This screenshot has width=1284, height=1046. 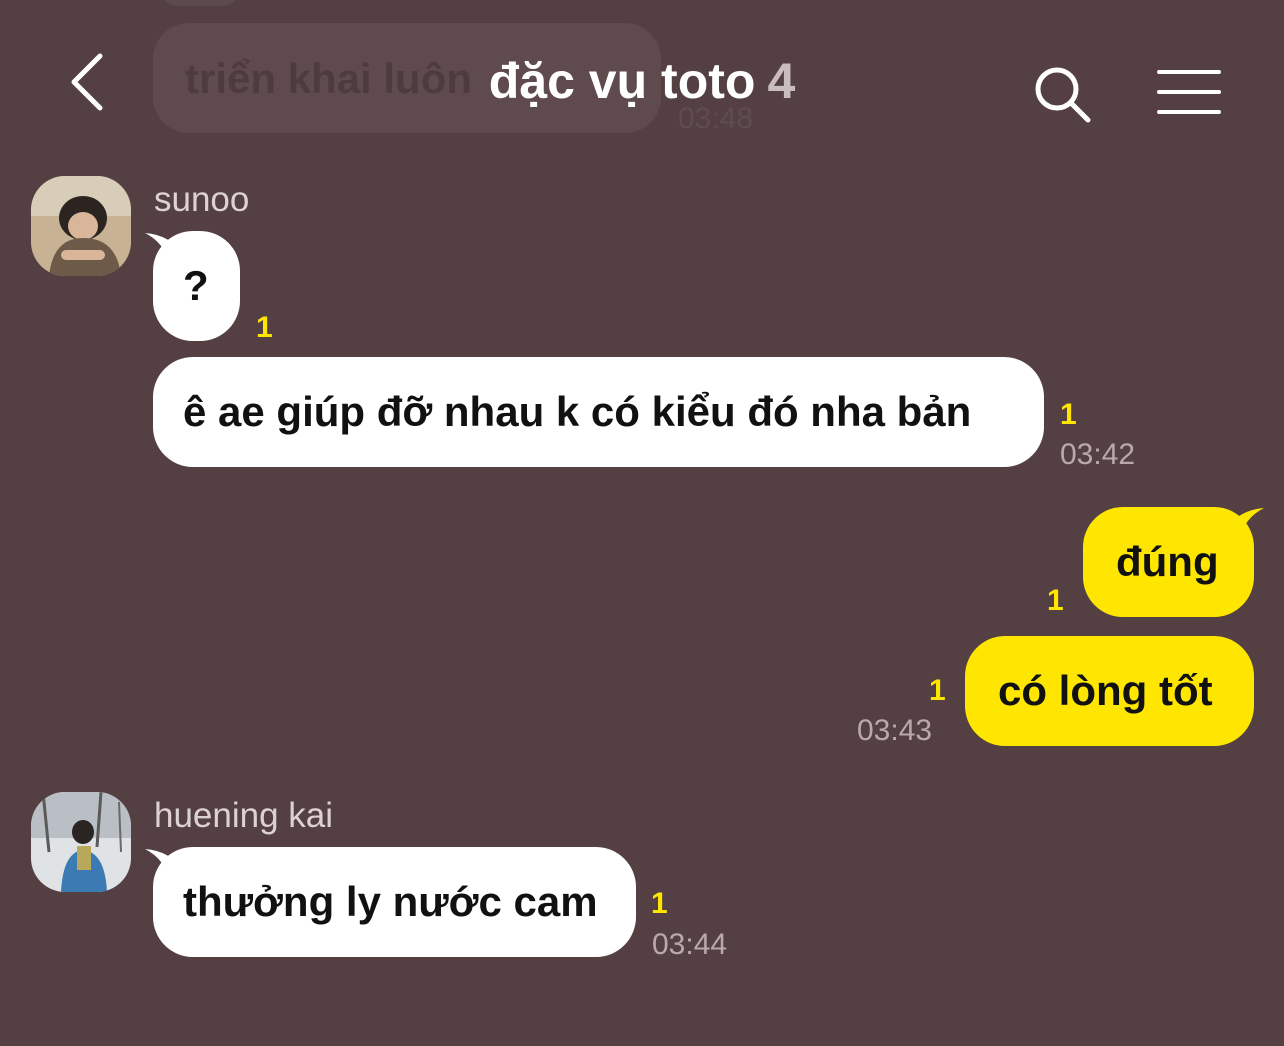 What do you see at coordinates (394, 902) in the screenshot?
I see `message-bubble: thưởng ly nước cam` at bounding box center [394, 902].